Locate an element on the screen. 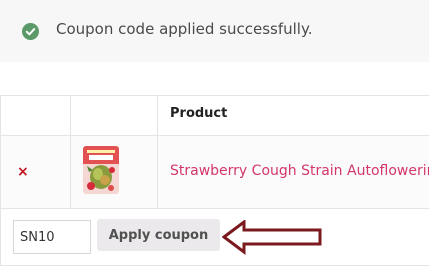 The image size is (429, 266). notice-message: Coupon code applied successfully. is located at coordinates (184, 29).